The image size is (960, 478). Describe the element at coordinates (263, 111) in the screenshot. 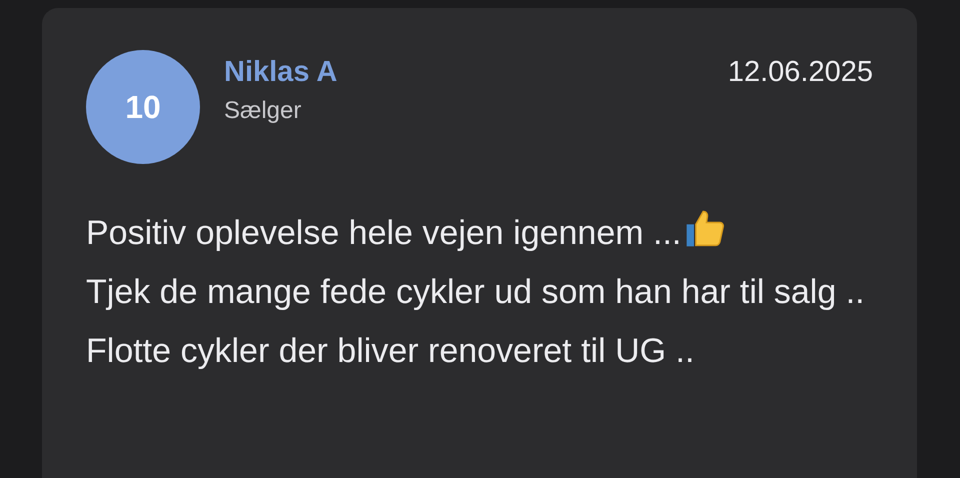

I see `reviewer-role: Sælger` at that location.